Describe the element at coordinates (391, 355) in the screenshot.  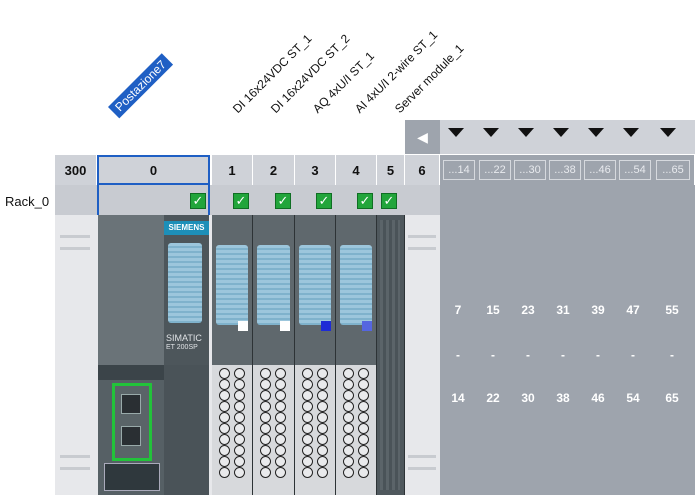
I see `server-module` at that location.